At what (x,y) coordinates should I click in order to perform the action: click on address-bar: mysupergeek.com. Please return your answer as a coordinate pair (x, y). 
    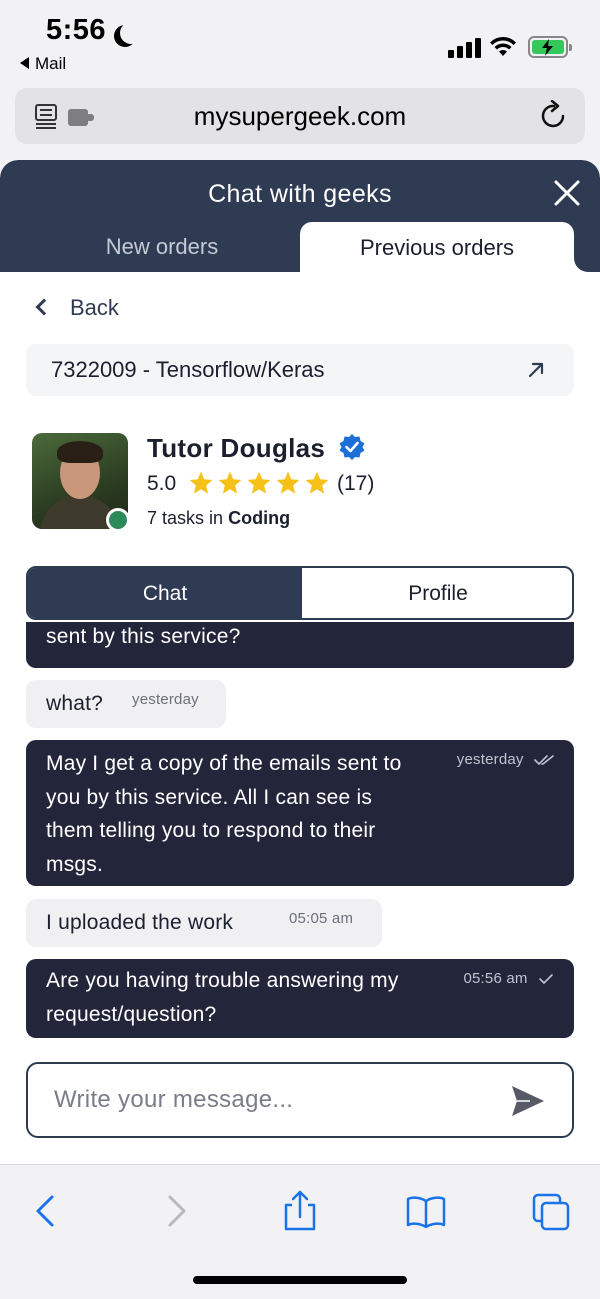
    Looking at the image, I should click on (300, 116).